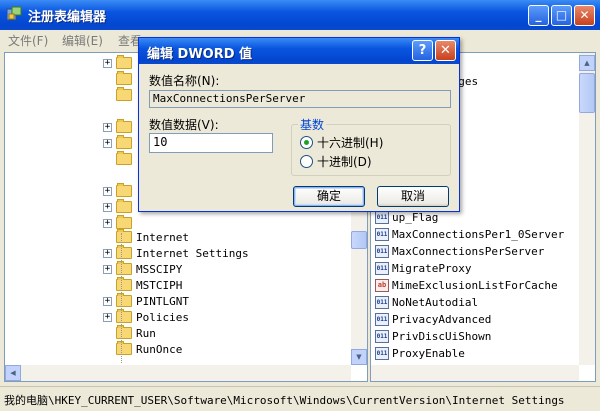 Image resolution: width=600 pixels, height=411 pixels. I want to click on list-item: 011 MaxConnectionsPer1_0Server, so click(469, 234).